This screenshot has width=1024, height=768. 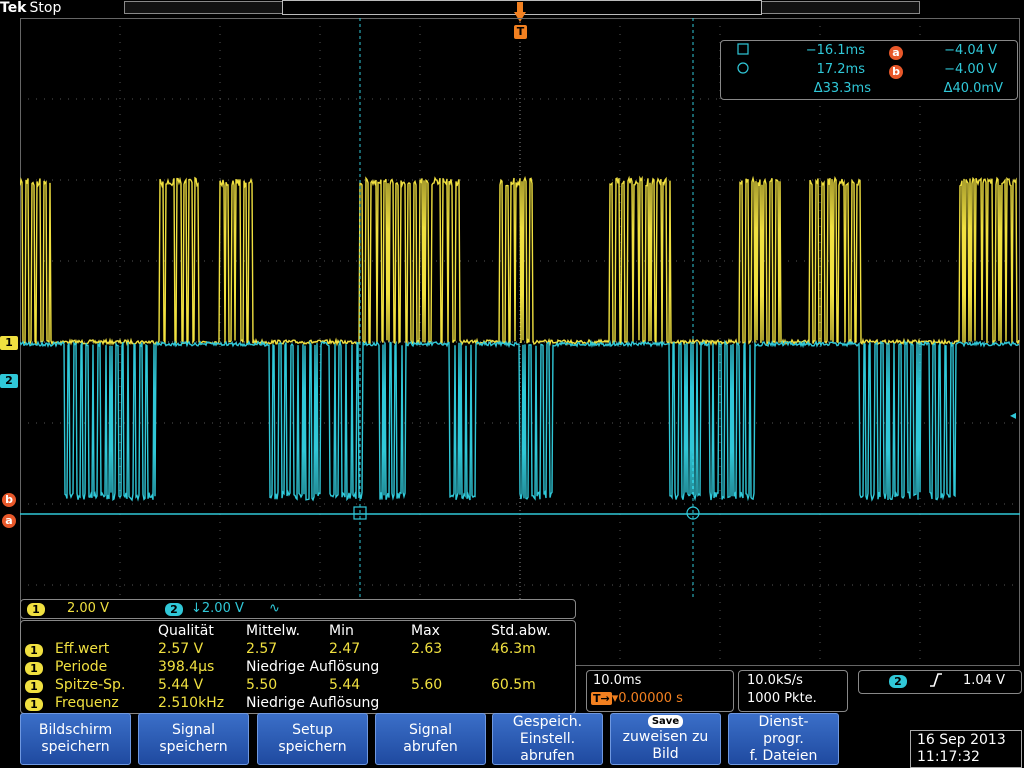 What do you see at coordinates (547, 721) in the screenshot?
I see `button-label: Gespeich.` at bounding box center [547, 721].